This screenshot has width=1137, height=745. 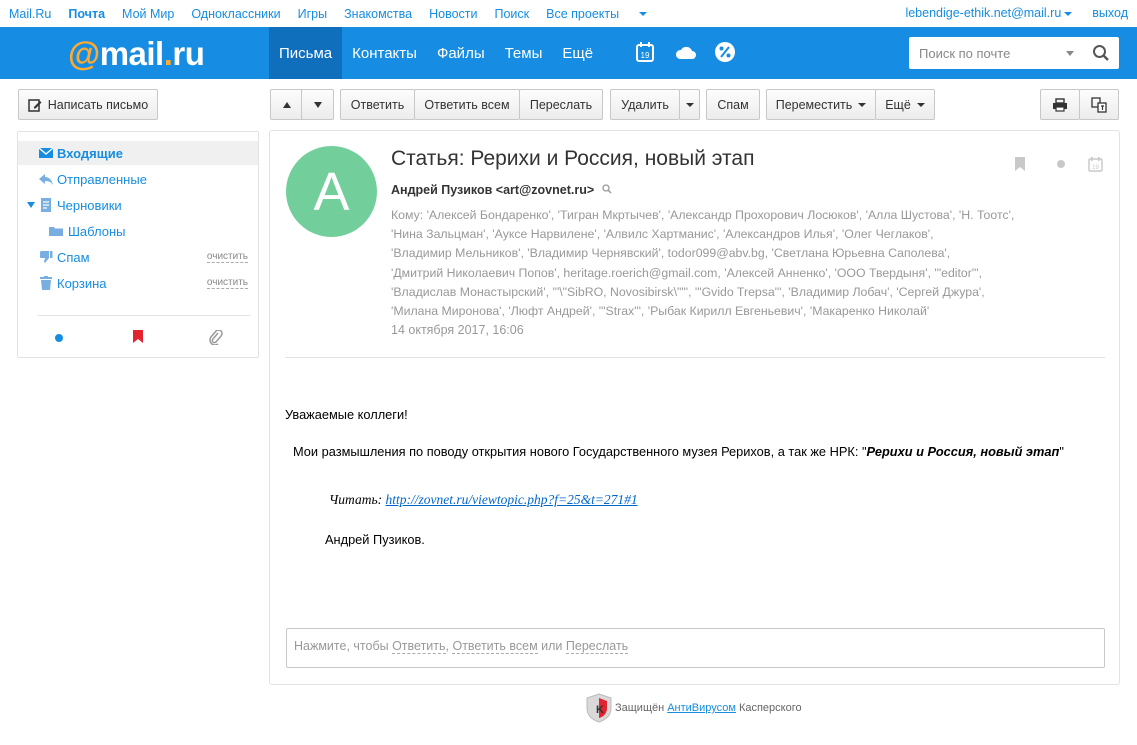 What do you see at coordinates (331, 191) in the screenshot?
I see `sender-avatar: А` at bounding box center [331, 191].